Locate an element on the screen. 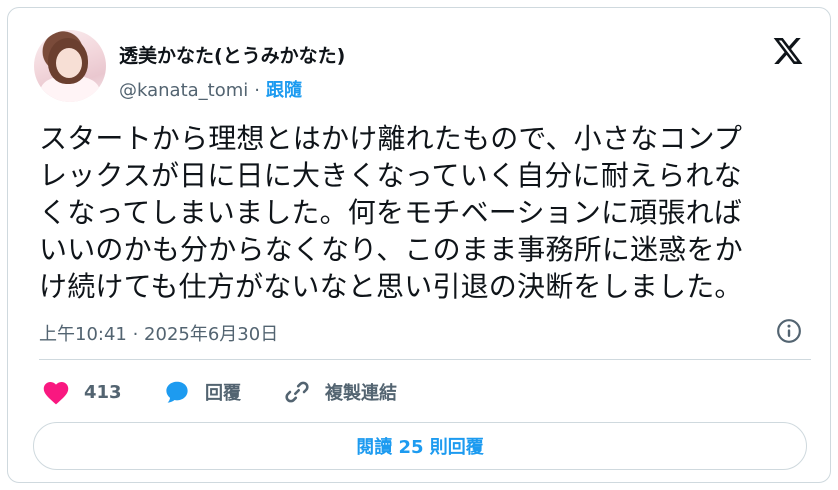 The height and width of the screenshot is (490, 838). reply-label: 回覆 is located at coordinates (223, 393).